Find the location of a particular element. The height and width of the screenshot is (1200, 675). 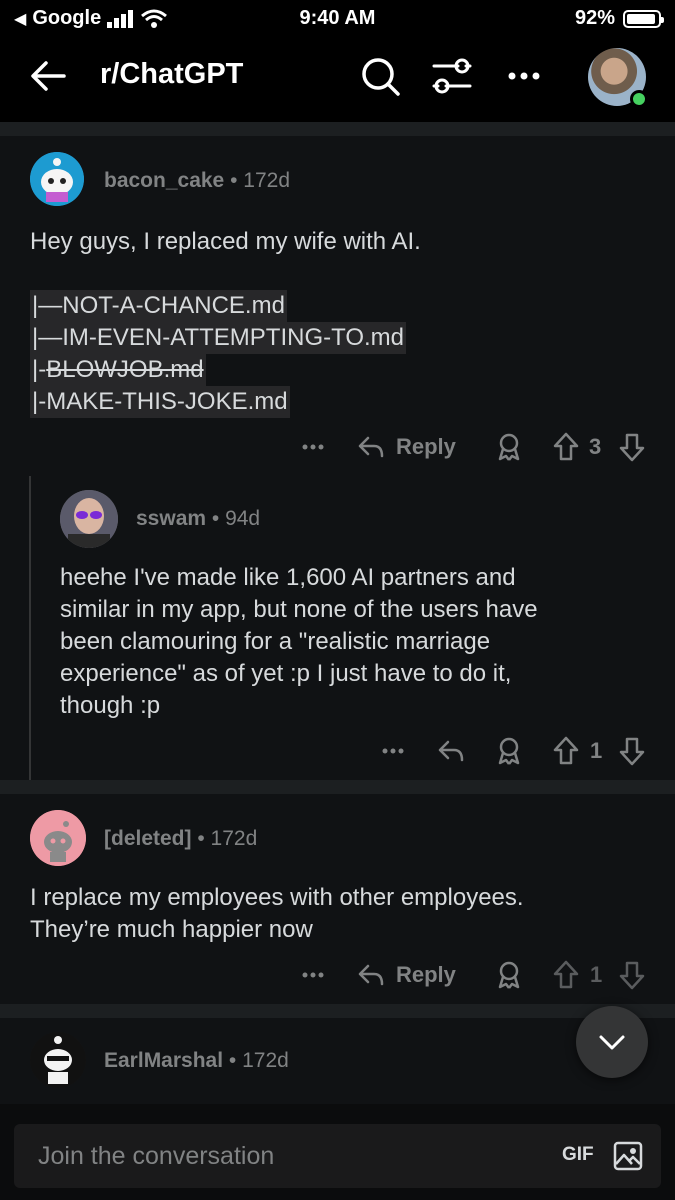

clock: 9:40 AM is located at coordinates (337, 18).